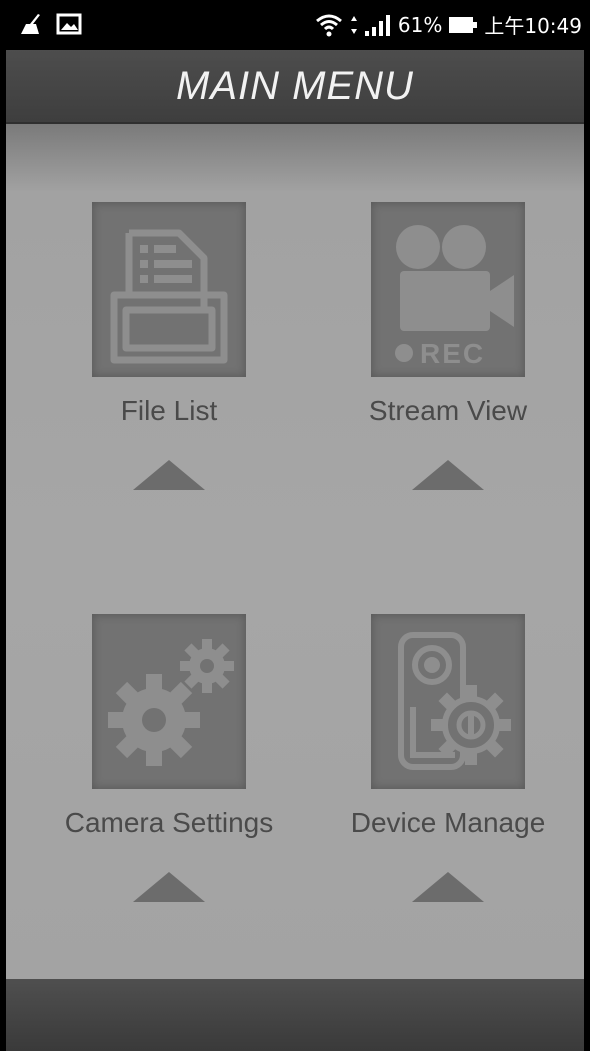 Image resolution: width=590 pixels, height=1051 pixels. What do you see at coordinates (448, 410) in the screenshot?
I see `stream-view-label: Stream View` at bounding box center [448, 410].